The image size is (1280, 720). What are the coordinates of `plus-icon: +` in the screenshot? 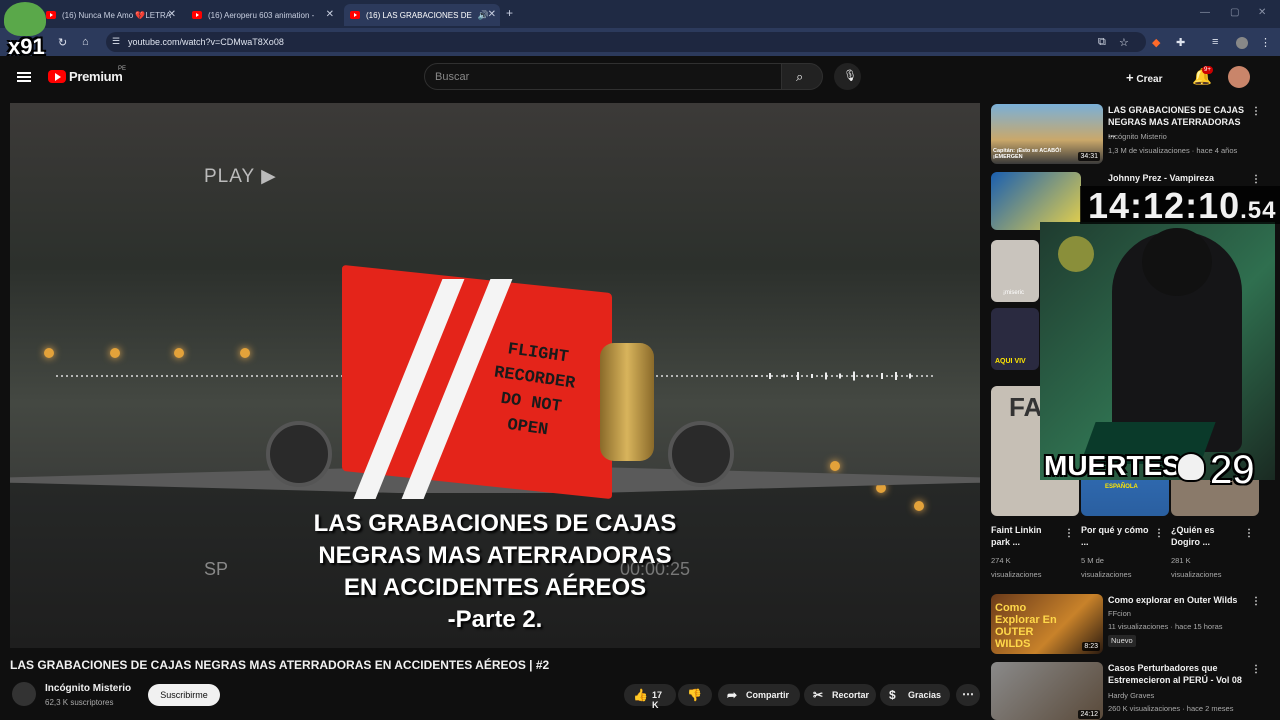 It's located at (1130, 77).